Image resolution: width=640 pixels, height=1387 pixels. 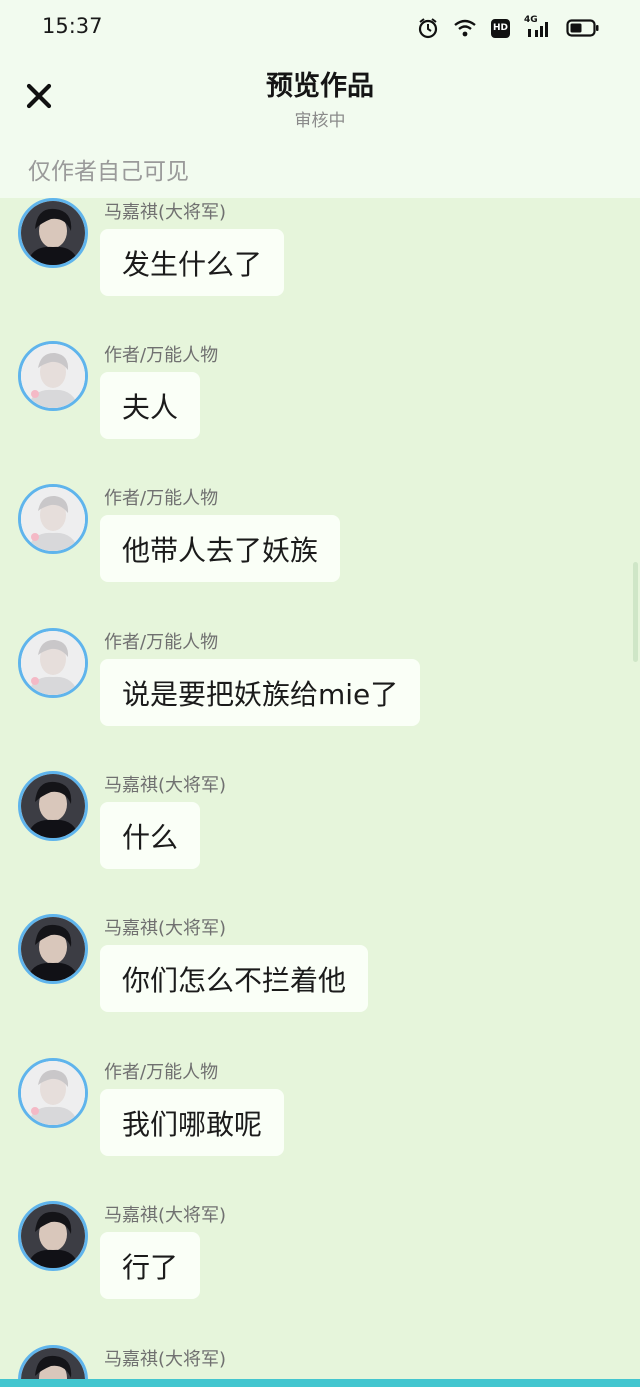 What do you see at coordinates (150, 835) in the screenshot?
I see `message-bubble: 什么` at bounding box center [150, 835].